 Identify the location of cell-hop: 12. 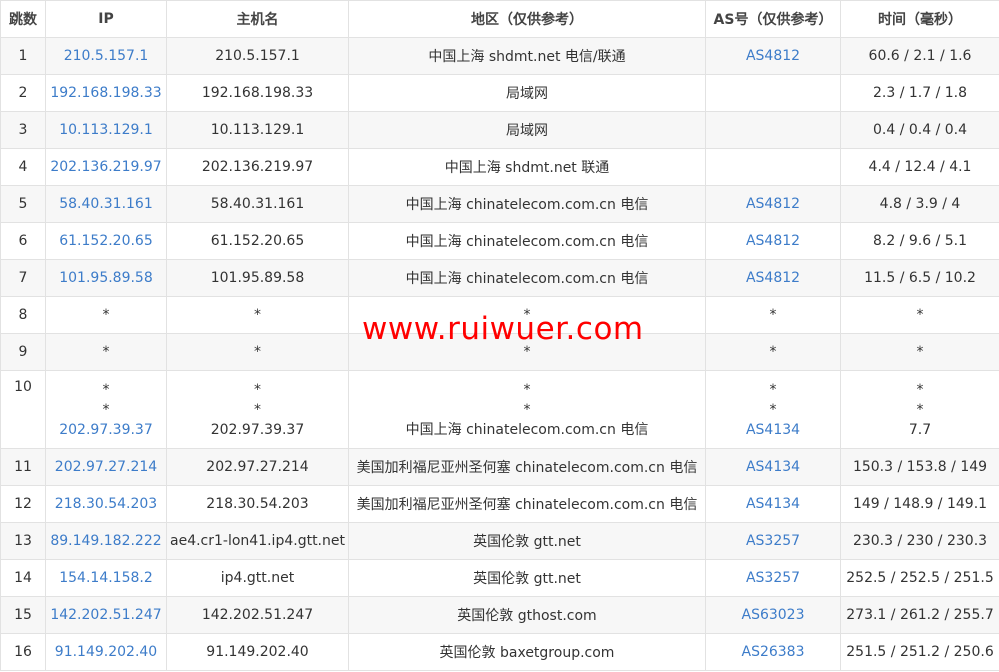
(23, 504).